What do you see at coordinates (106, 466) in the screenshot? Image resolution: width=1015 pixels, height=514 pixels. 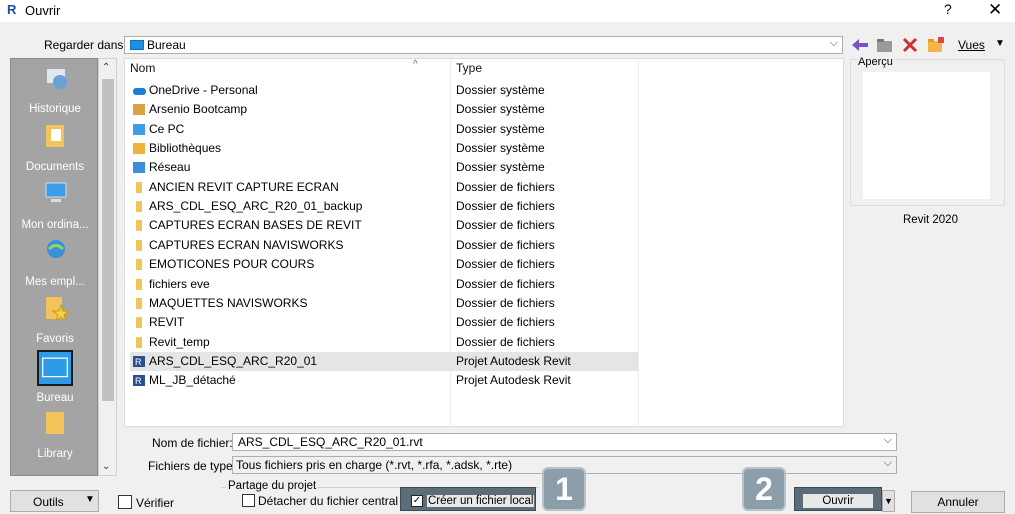 I see `scroll-down-icon: ⌄` at bounding box center [106, 466].